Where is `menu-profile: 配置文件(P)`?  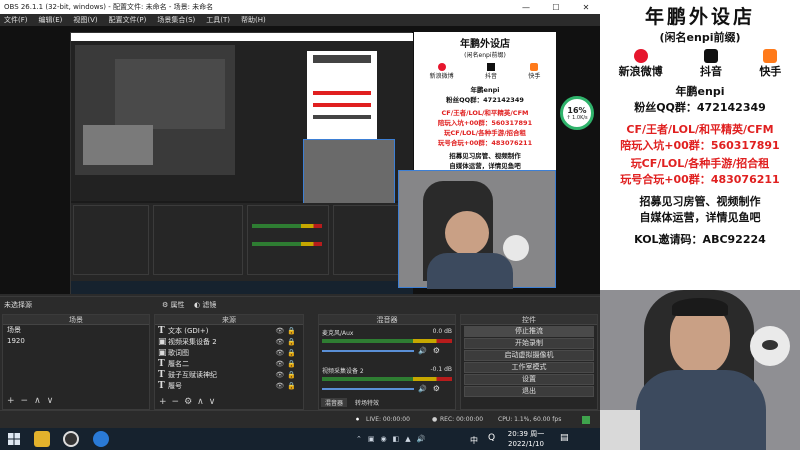
menu-profile: 配置文件(P) is located at coordinates (128, 20).